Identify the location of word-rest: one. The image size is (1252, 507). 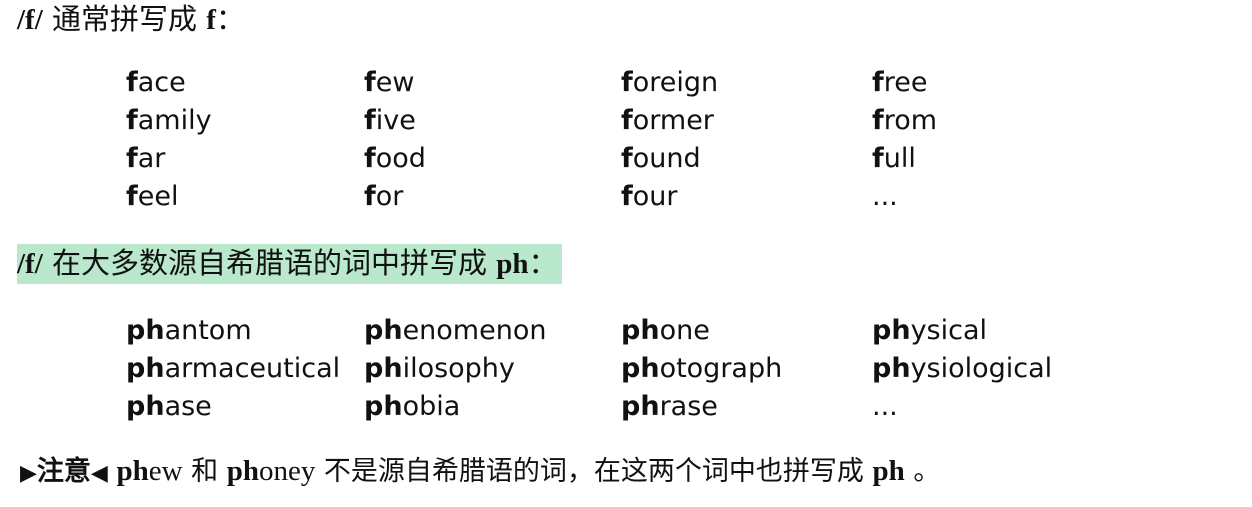
(684, 330).